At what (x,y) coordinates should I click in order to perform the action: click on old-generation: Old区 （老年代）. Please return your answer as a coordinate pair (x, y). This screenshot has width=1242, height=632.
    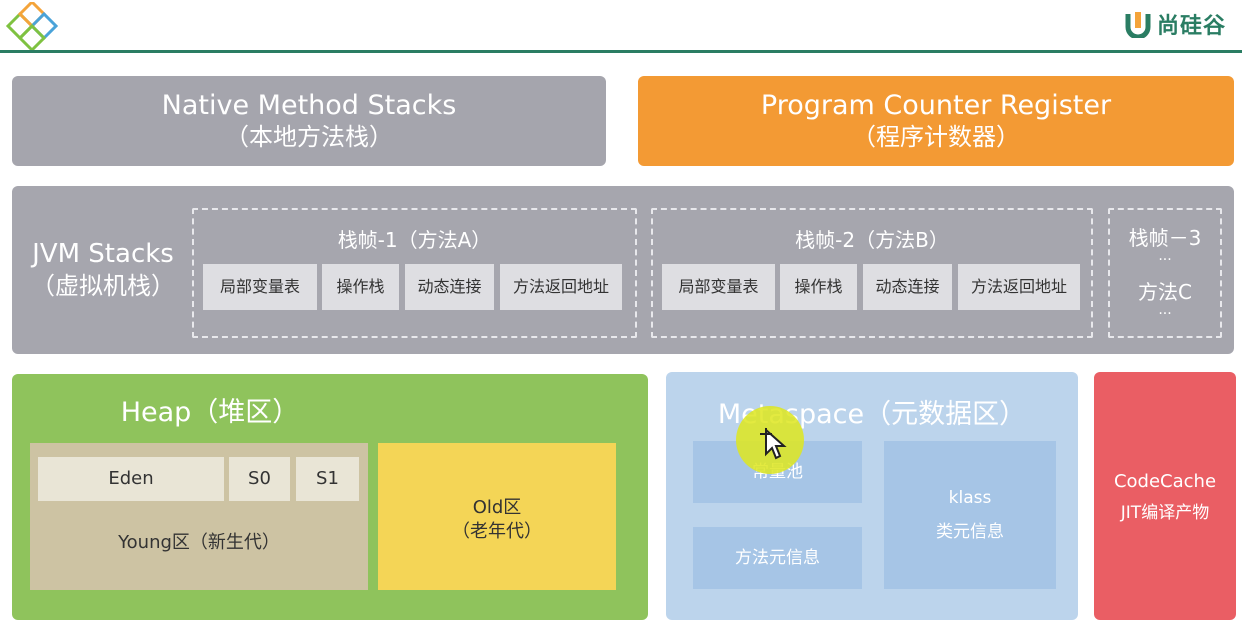
    Looking at the image, I should click on (497, 516).